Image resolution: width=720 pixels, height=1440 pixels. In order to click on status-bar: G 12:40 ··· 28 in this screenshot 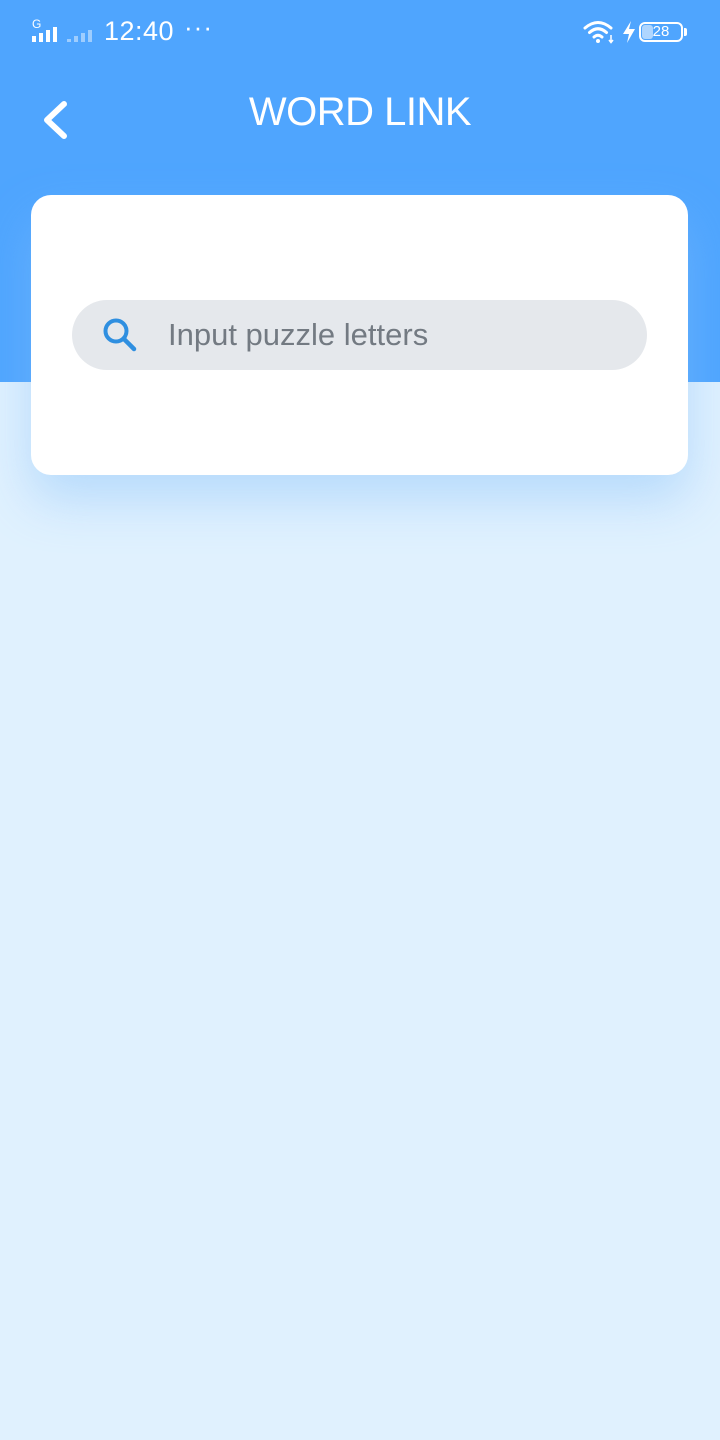, I will do `click(360, 33)`.